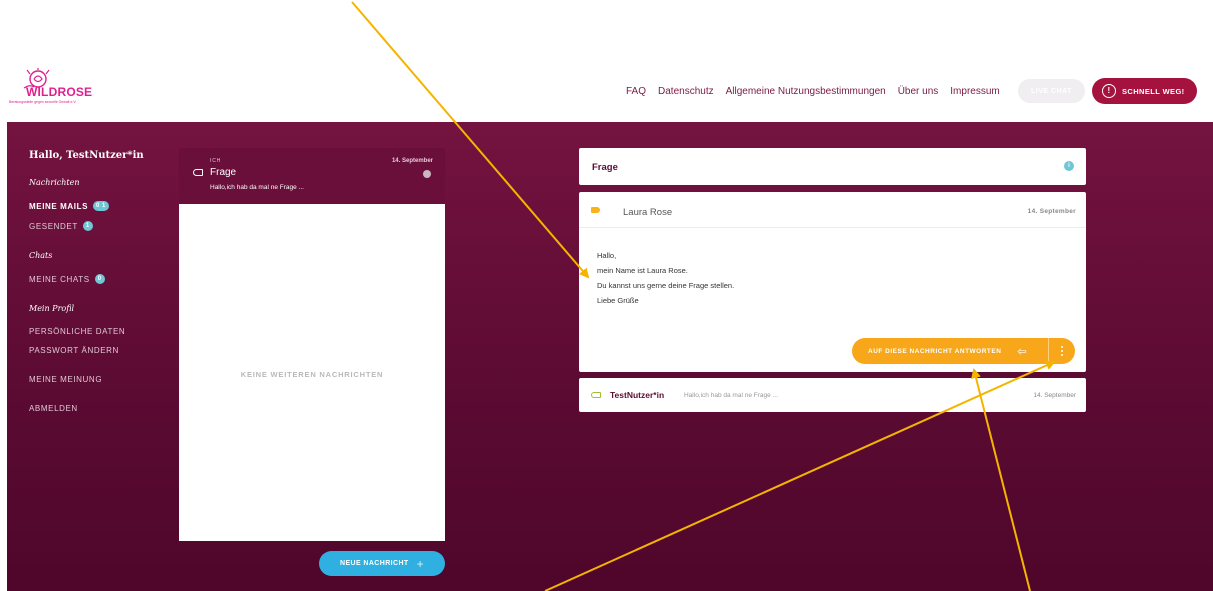 This screenshot has height=591, width=1213. I want to click on sidebar-item-my-mails: MEINE MAILS 0 1, so click(94, 206).